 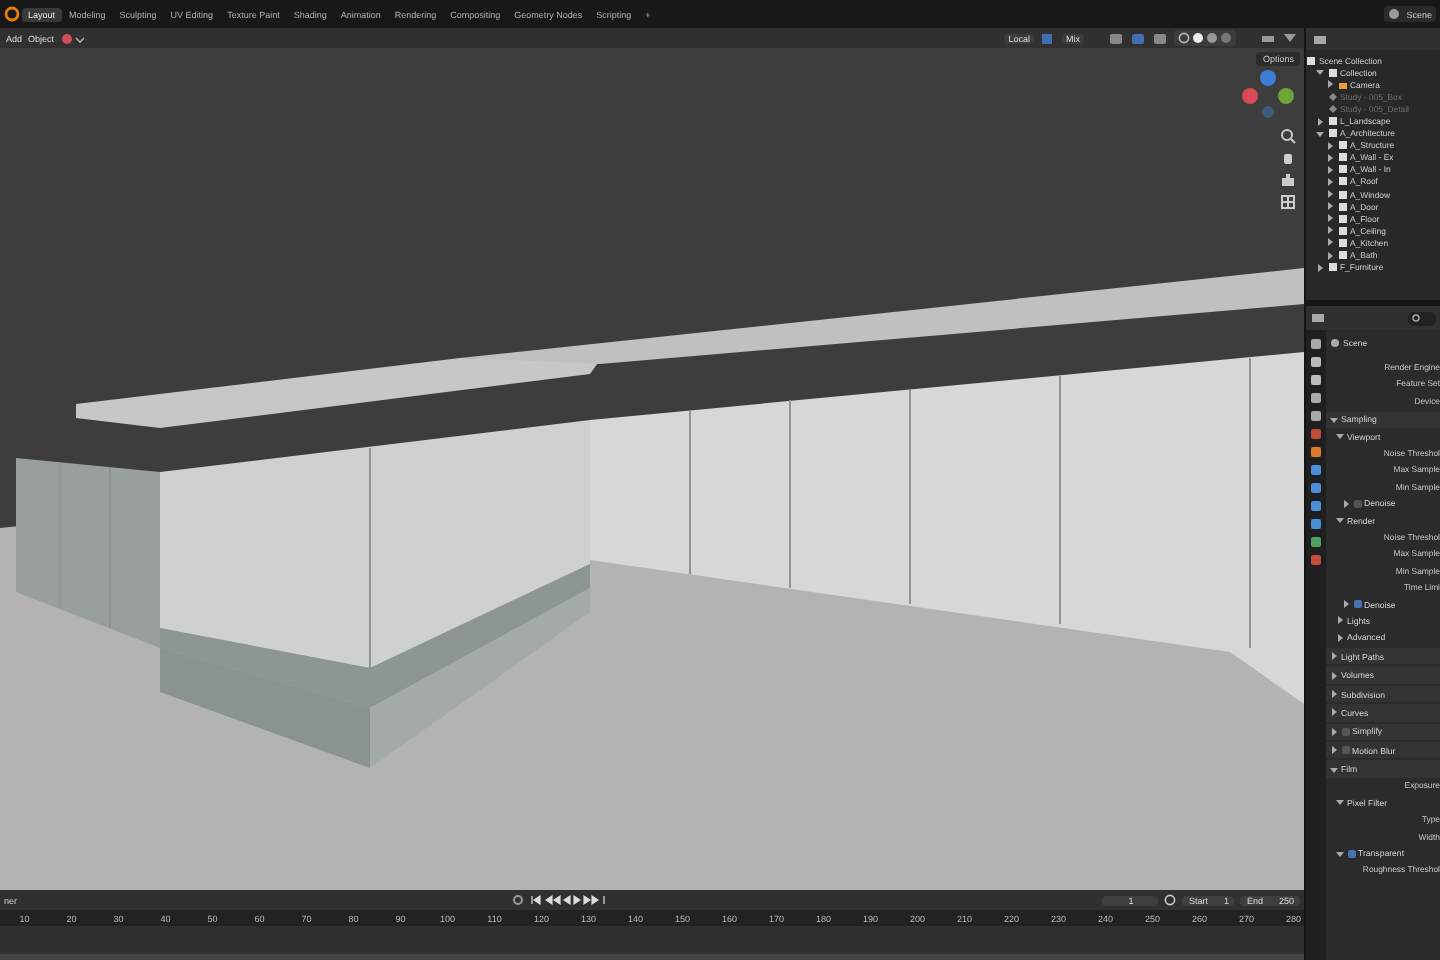 What do you see at coordinates (1417, 318) in the screenshot?
I see `search-icon` at bounding box center [1417, 318].